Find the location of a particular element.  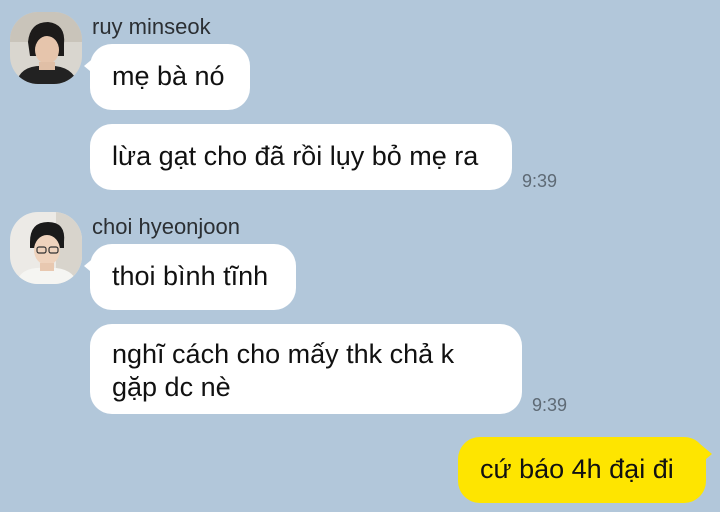

message-bubble: nghĩ cách cho mấy thk chả k gặp dc nè is located at coordinates (306, 369).